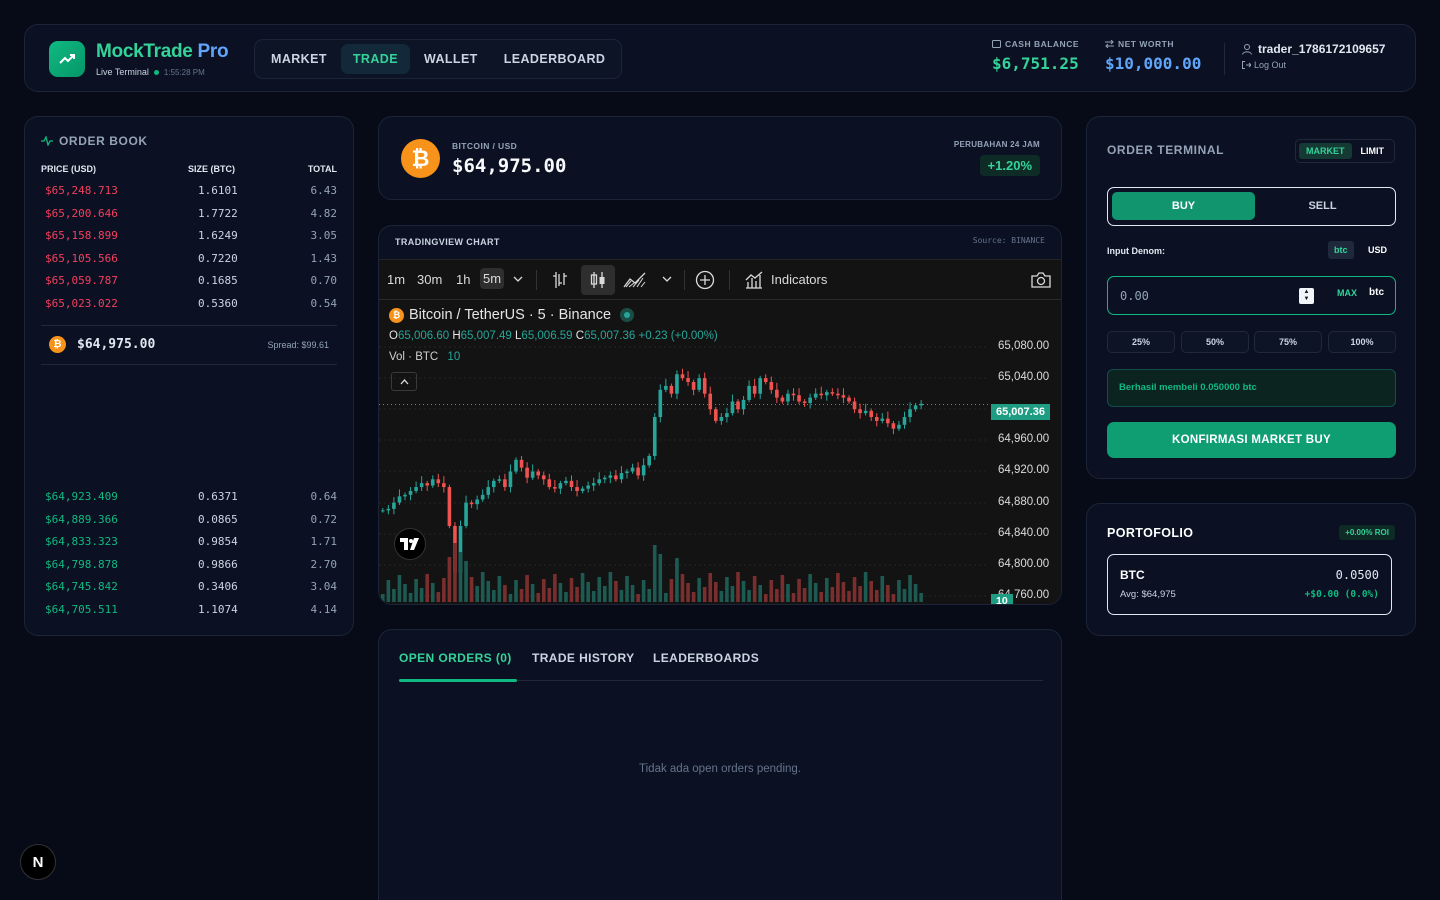  What do you see at coordinates (410, 544) in the screenshot?
I see `tradingview-logo` at bounding box center [410, 544].